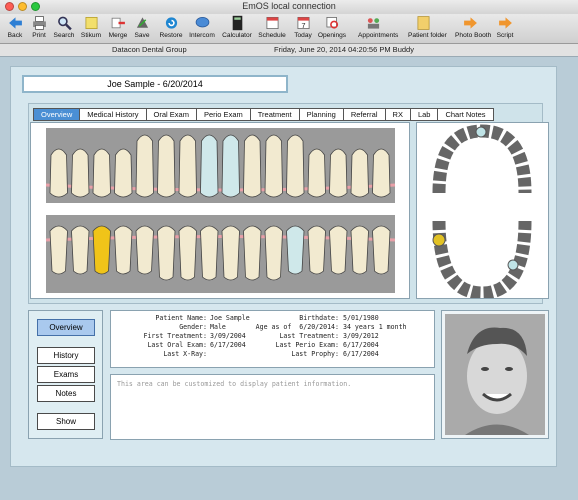  What do you see at coordinates (66, 355) in the screenshot?
I see `history-button: History` at bounding box center [66, 355].